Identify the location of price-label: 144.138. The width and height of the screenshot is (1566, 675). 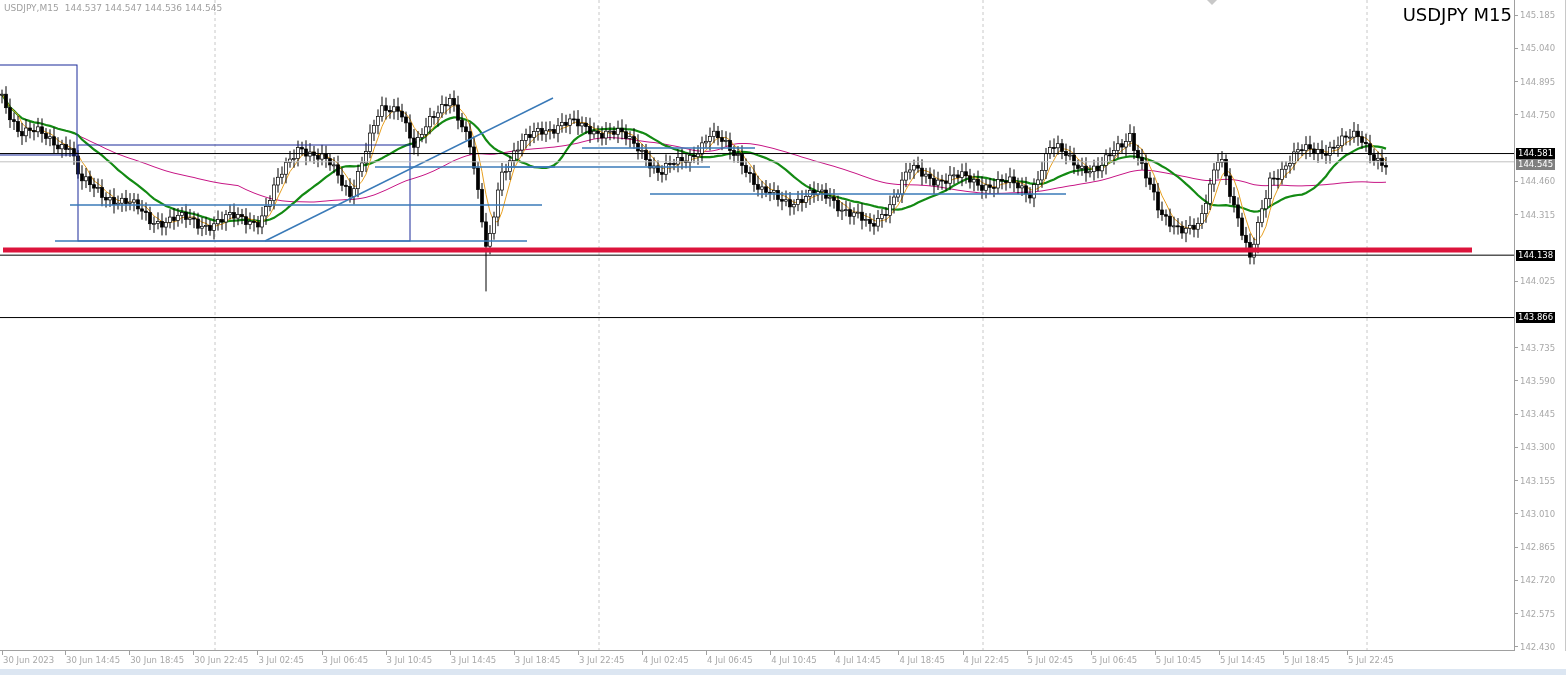
(1536, 255).